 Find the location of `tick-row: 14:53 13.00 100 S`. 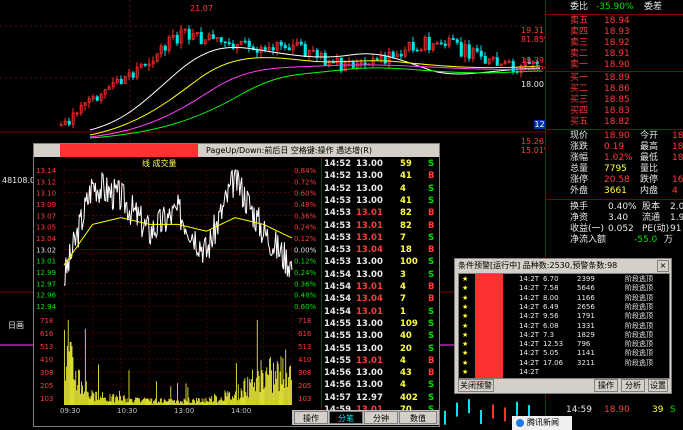

tick-row: 14:53 13.00 100 S is located at coordinates (380, 262).